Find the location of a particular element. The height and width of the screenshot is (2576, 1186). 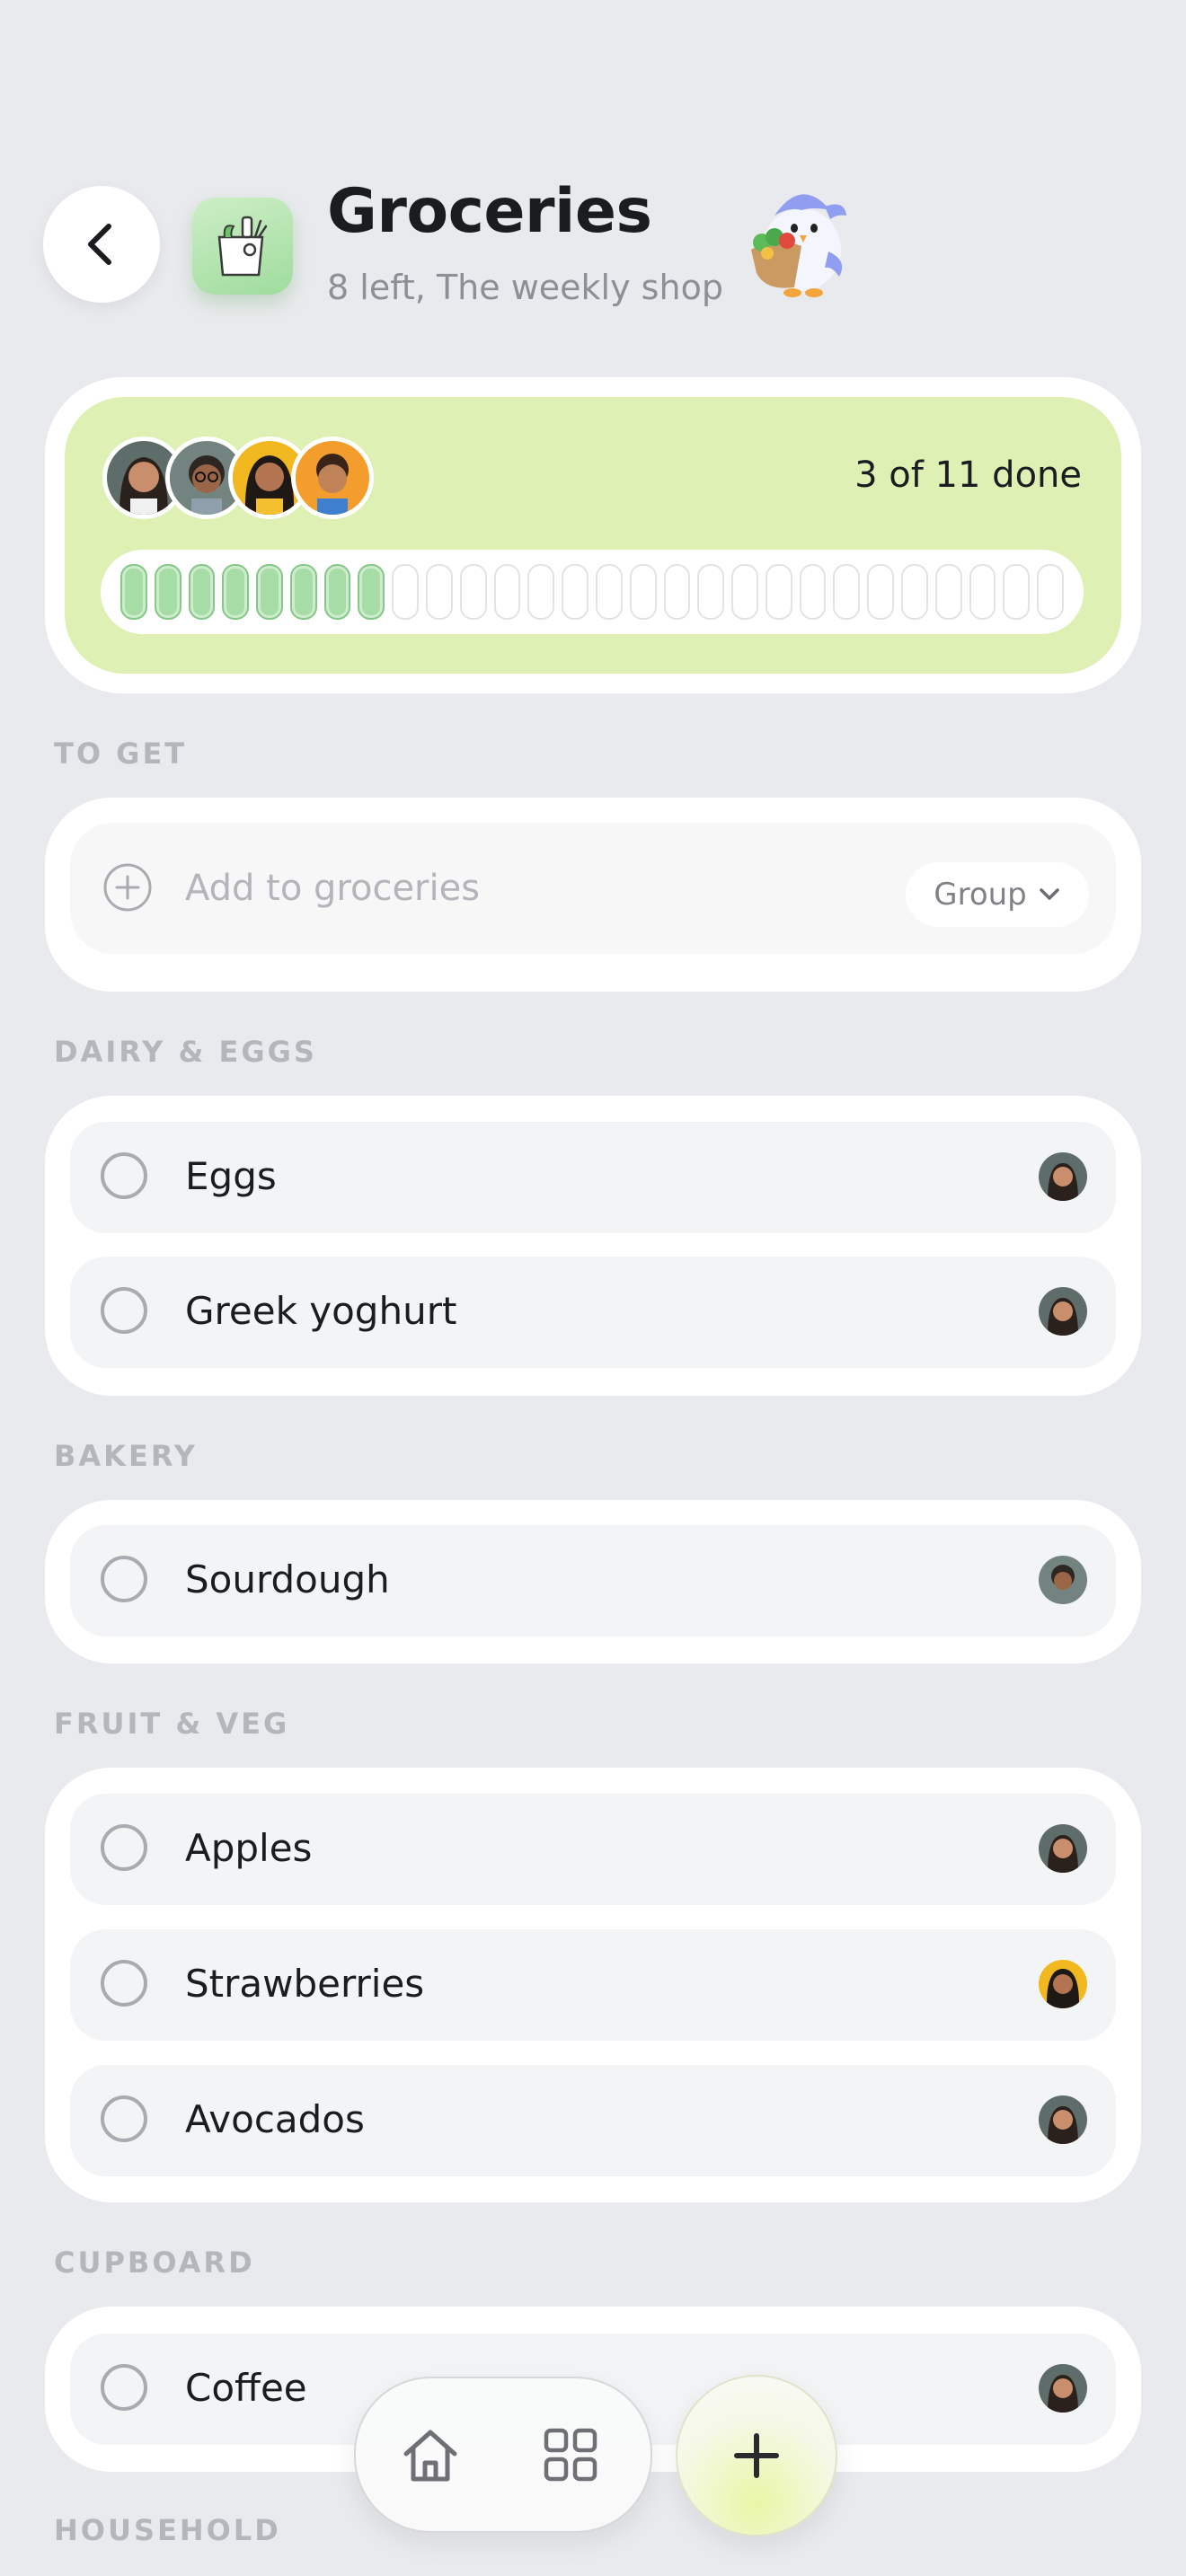

list-item: Avocados is located at coordinates (593, 2120).